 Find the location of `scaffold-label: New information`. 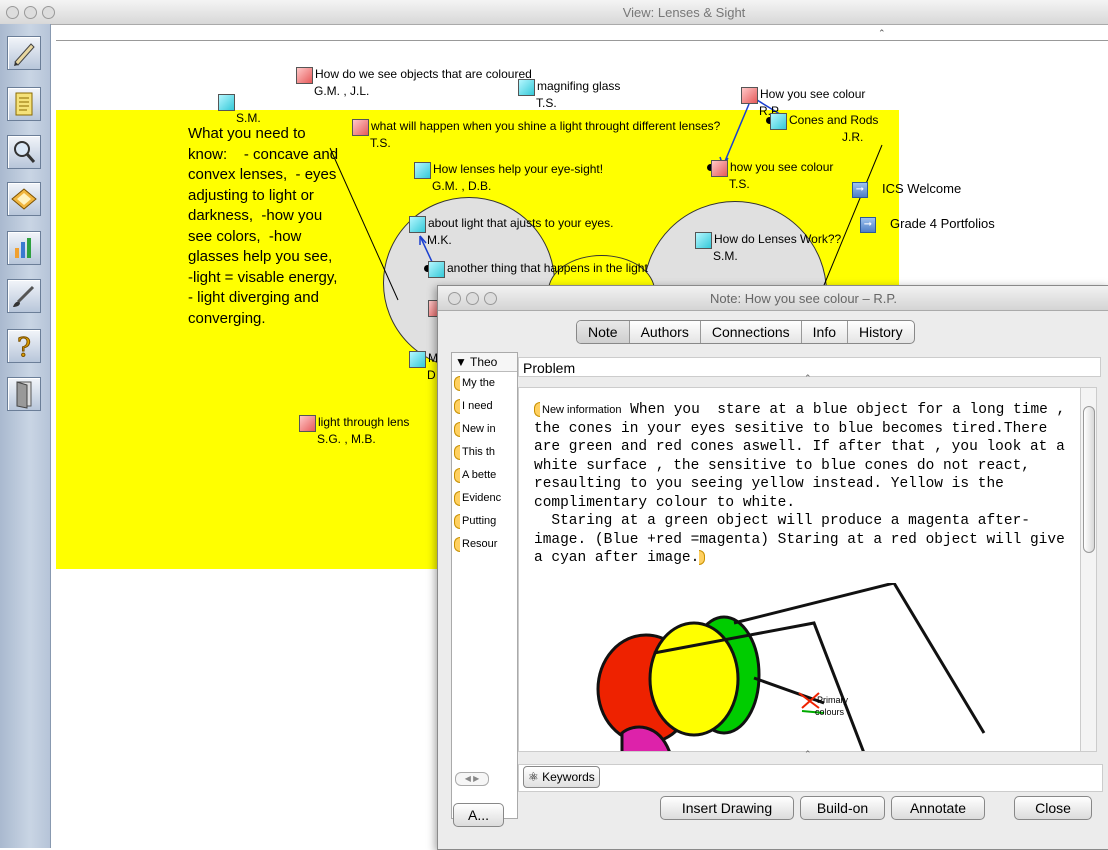

scaffold-label: New information is located at coordinates (582, 410).